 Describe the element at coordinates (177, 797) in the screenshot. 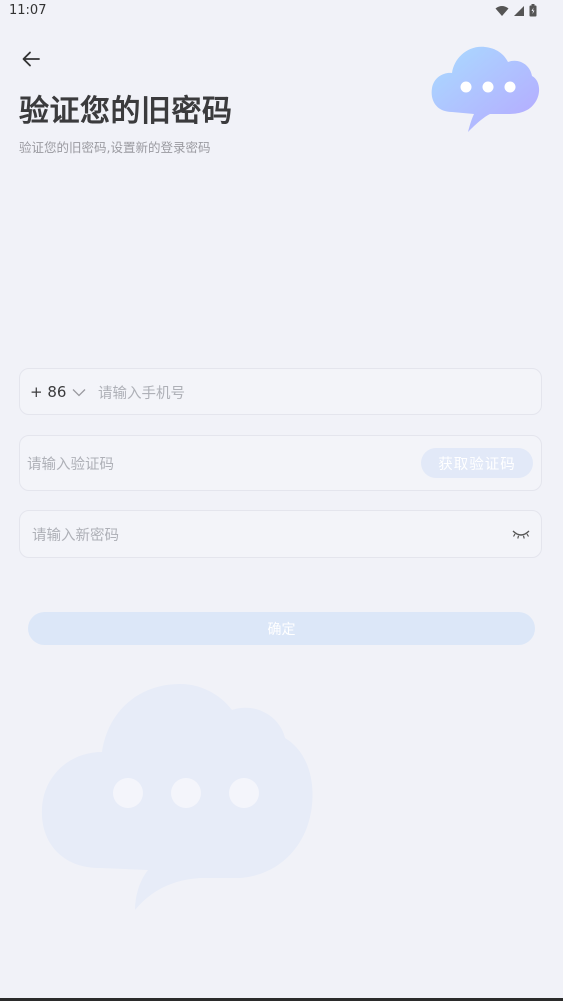

I see `chat-cloud-watermark-icon` at that location.